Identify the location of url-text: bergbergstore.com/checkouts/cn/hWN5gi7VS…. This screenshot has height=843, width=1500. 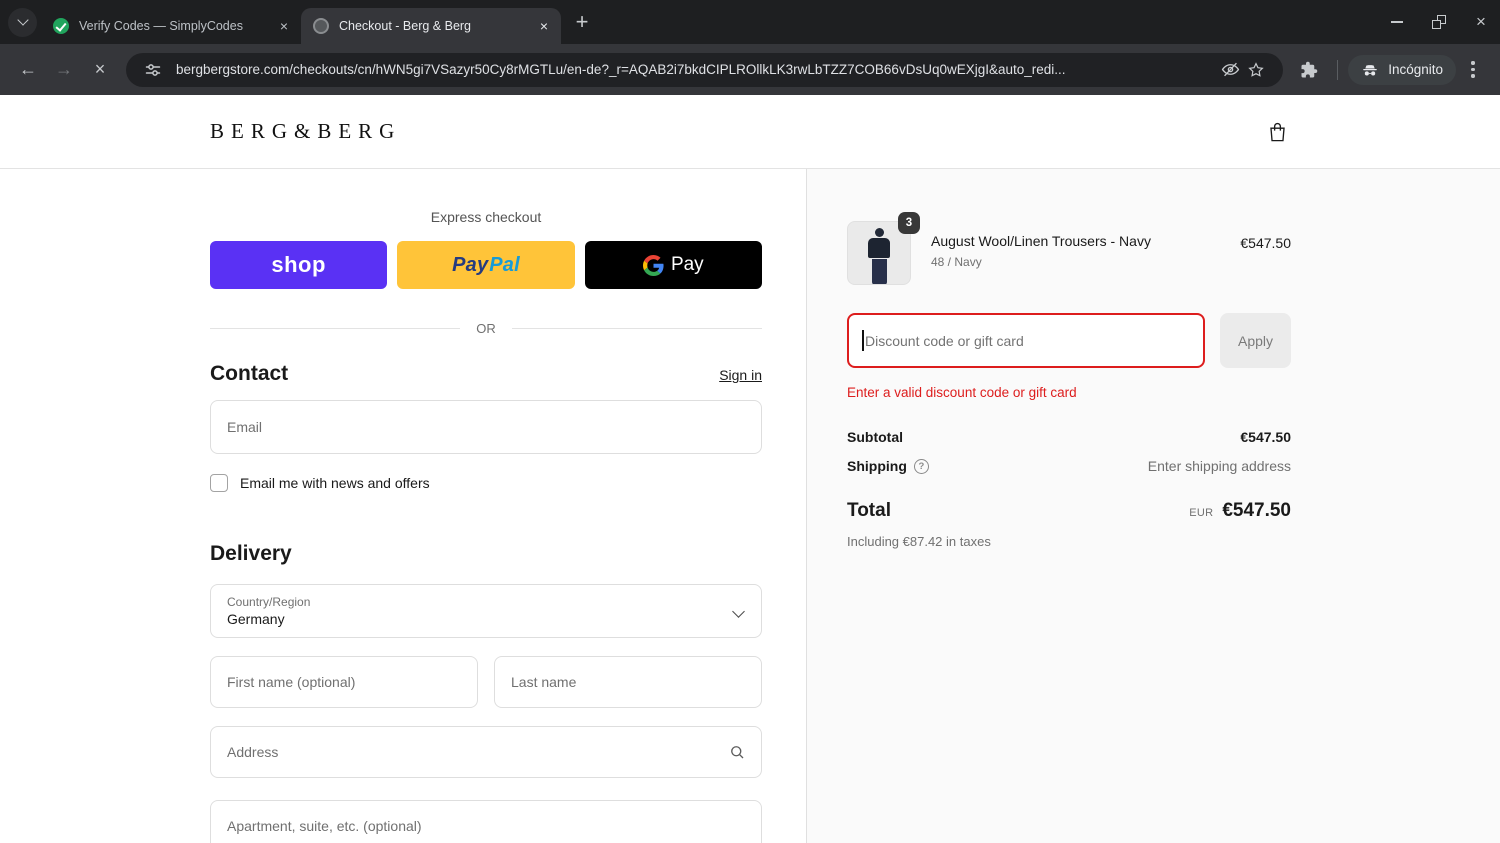
(691, 69).